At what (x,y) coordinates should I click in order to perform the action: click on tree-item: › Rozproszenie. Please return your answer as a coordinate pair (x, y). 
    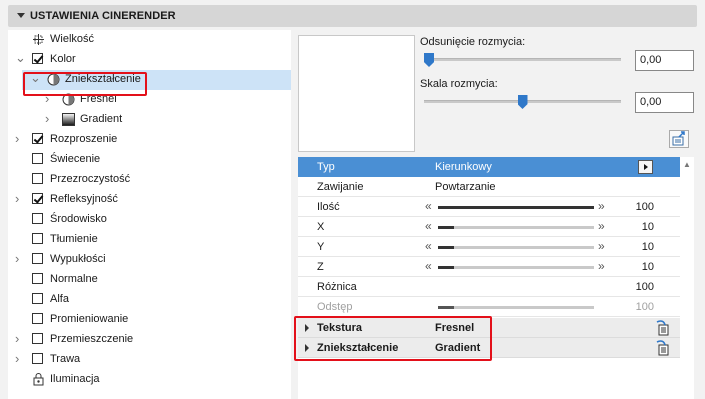
    Looking at the image, I should click on (149, 140).